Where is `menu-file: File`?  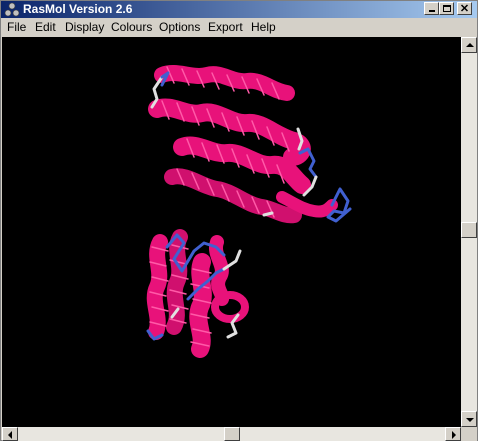 menu-file: File is located at coordinates (16, 27).